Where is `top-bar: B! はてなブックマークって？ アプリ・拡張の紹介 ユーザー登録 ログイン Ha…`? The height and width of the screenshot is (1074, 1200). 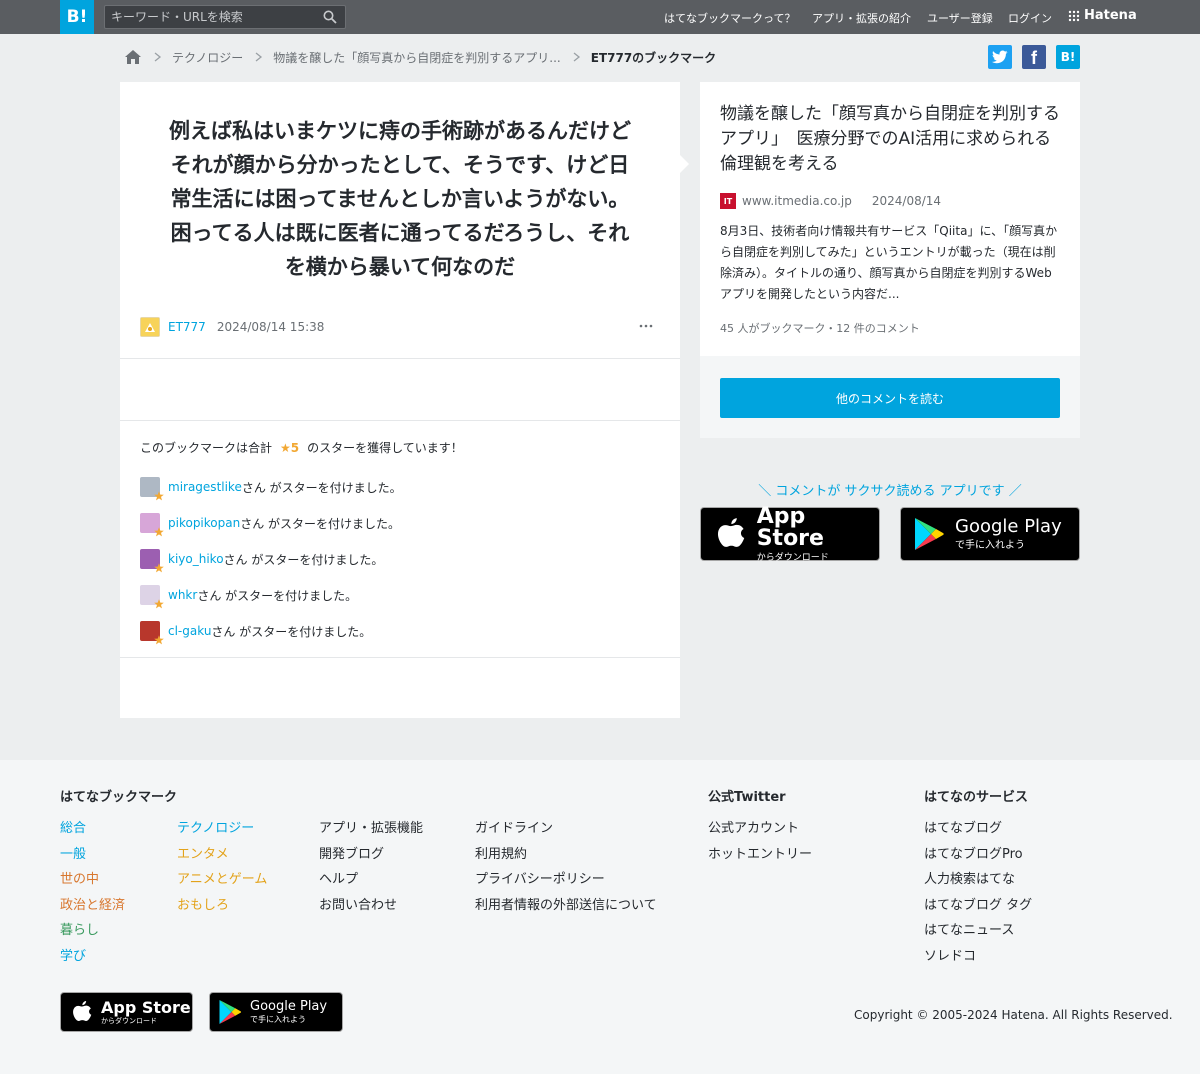
top-bar: B! はてなブックマークって？ アプリ・拡張の紹介 ユーザー登録 ログイン Ha… is located at coordinates (600, 17).